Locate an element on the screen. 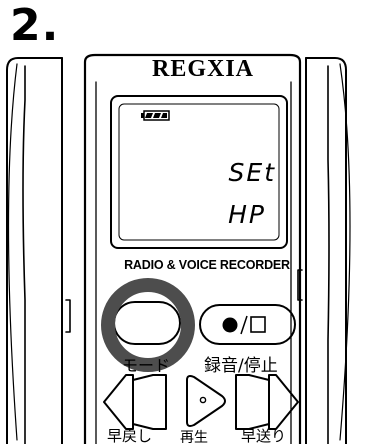 The width and height of the screenshot is (368, 444). battery-icon is located at coordinates (155, 115).